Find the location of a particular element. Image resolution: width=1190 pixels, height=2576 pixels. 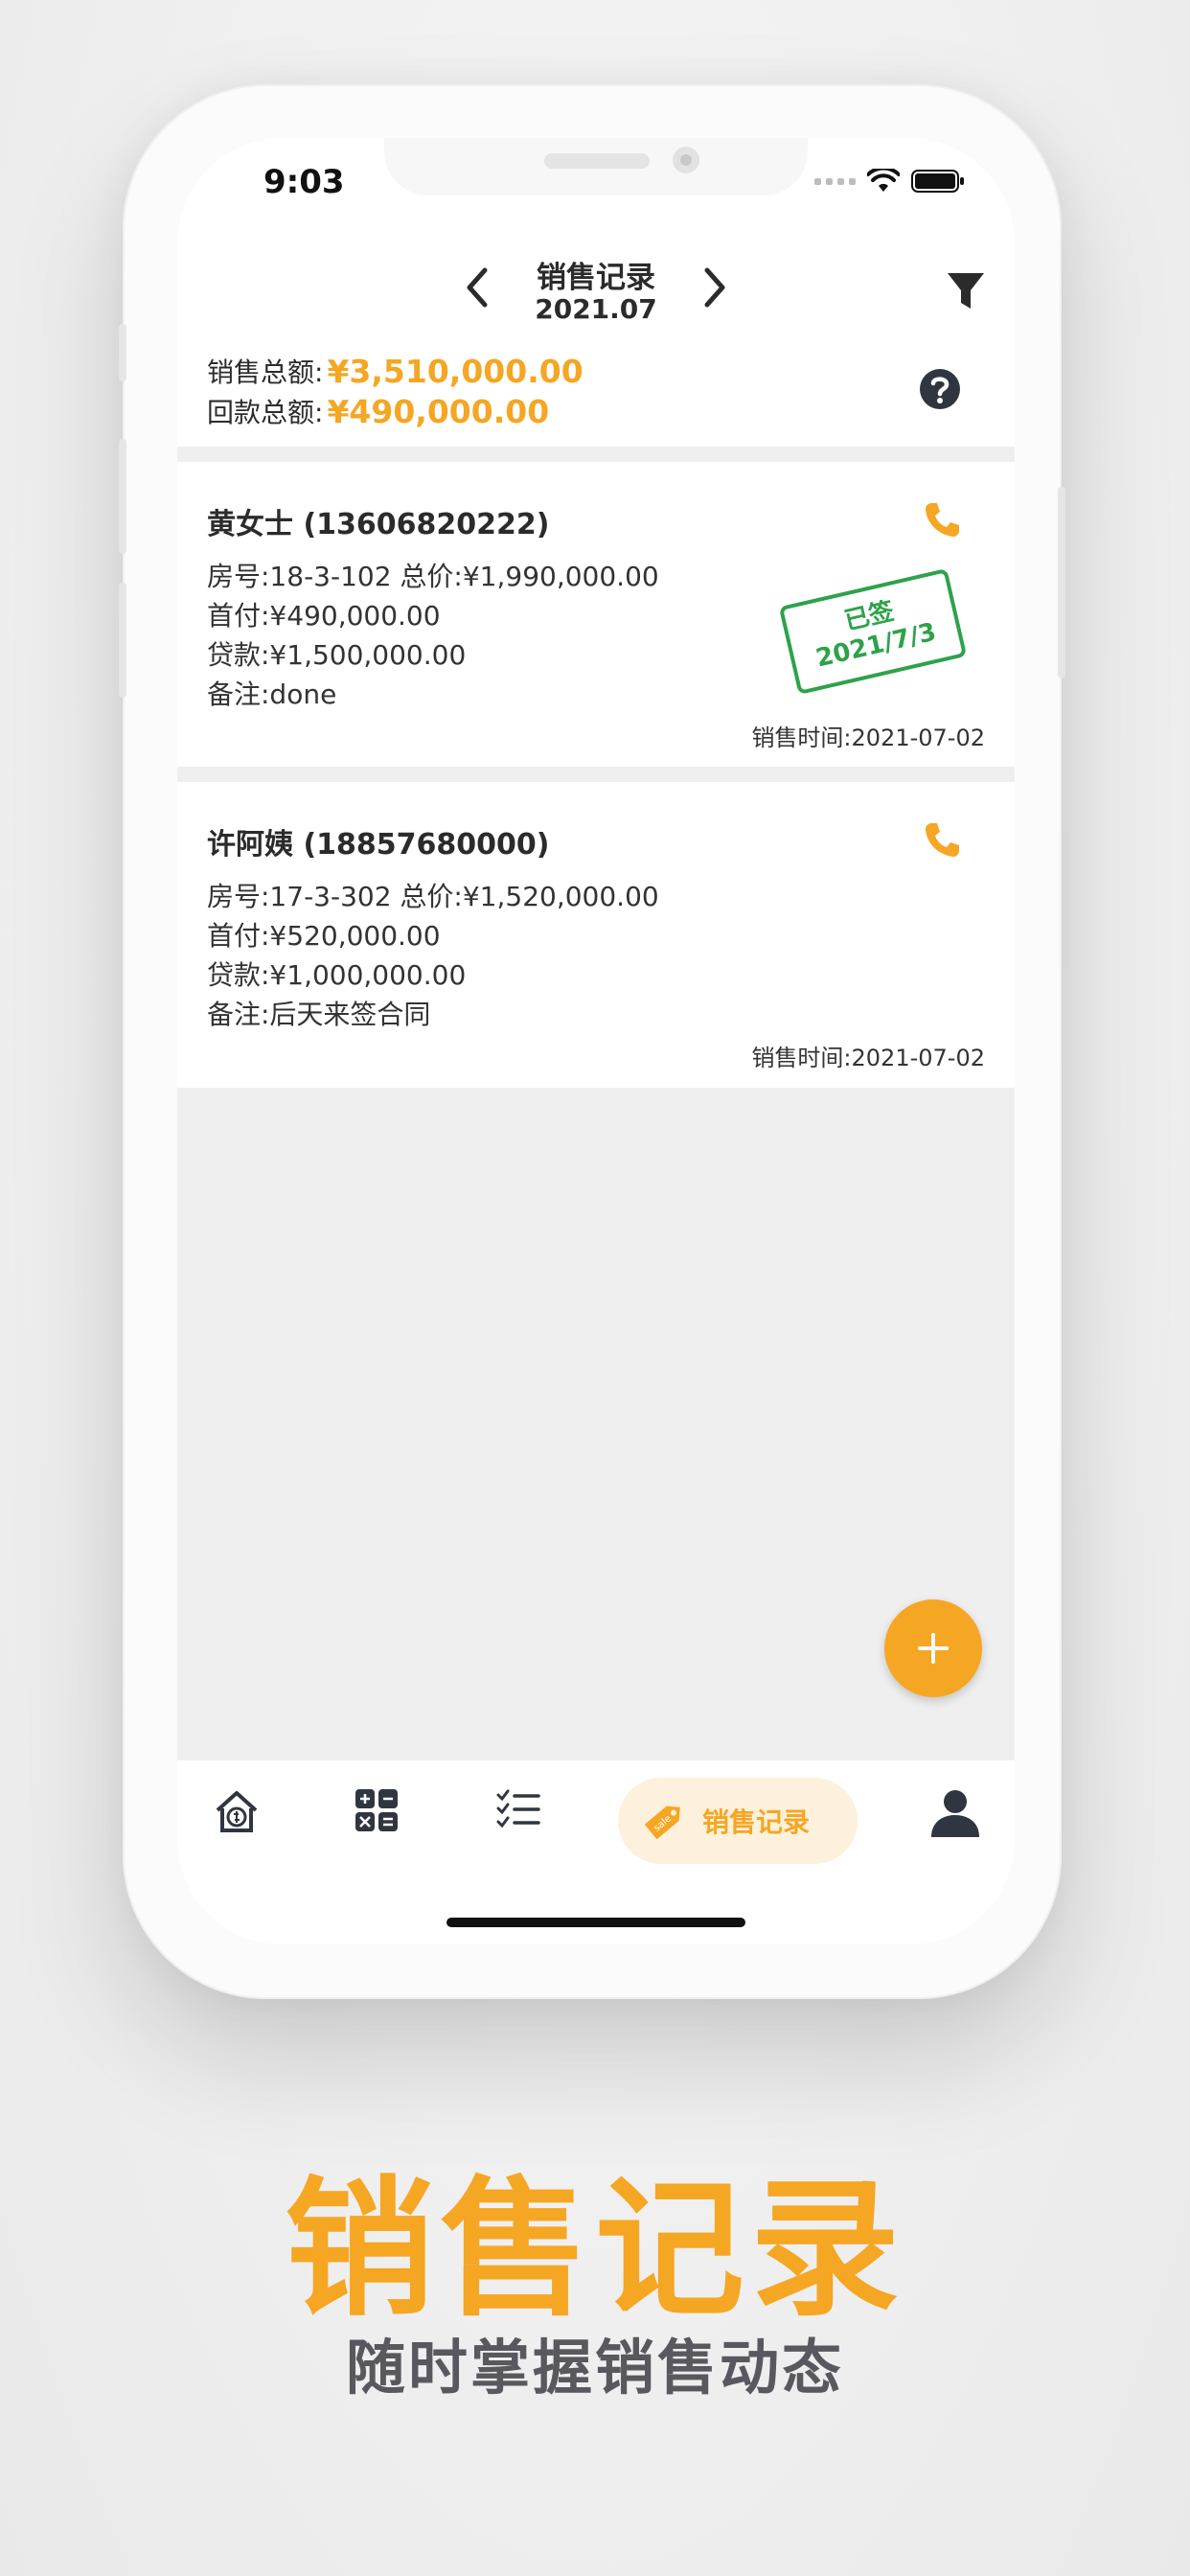

help-icon is located at coordinates (940, 389).